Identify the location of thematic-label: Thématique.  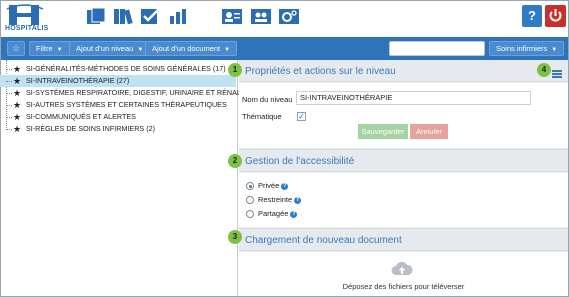
(262, 116).